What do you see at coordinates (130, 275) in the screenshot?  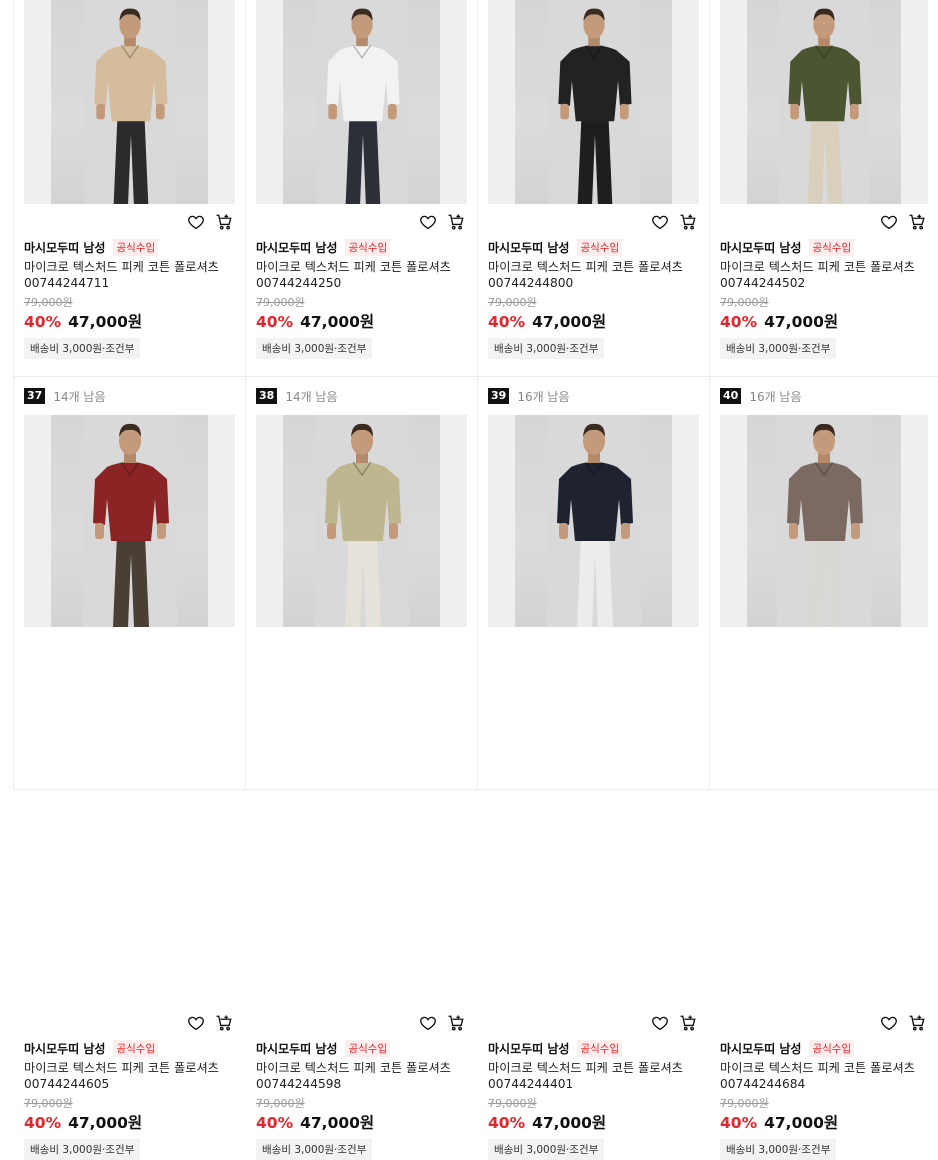 I see `product-title: 마이크로 텍스처드 피케 코튼 폴로셔츠 00744244711` at bounding box center [130, 275].